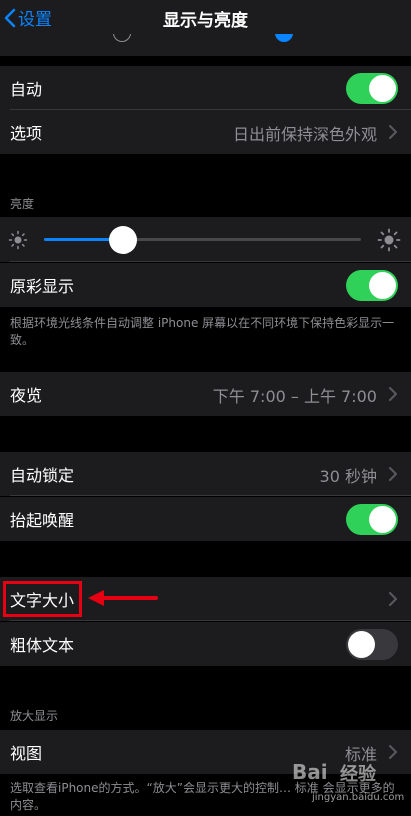 The width and height of the screenshot is (411, 816). I want to click on bold-text-row: 粗体文本, so click(205, 644).